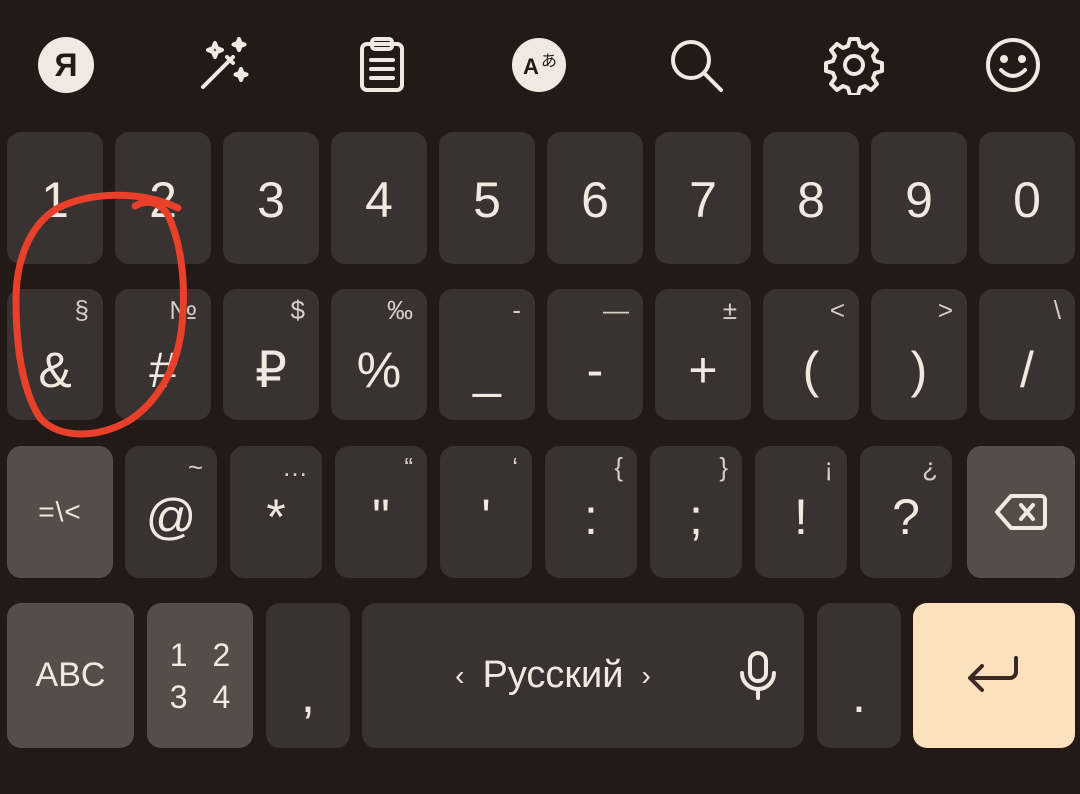 The width and height of the screenshot is (1080, 794). I want to click on key-label: ', so click(486, 517).